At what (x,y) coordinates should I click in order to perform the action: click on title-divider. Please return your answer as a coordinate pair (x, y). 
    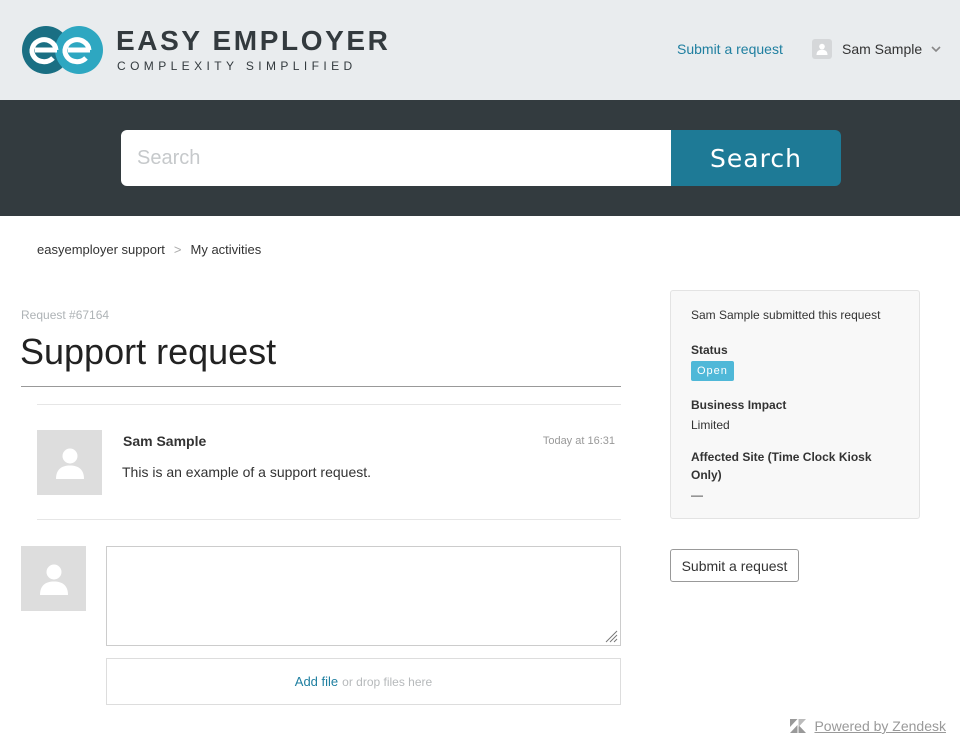
    Looking at the image, I should click on (321, 386).